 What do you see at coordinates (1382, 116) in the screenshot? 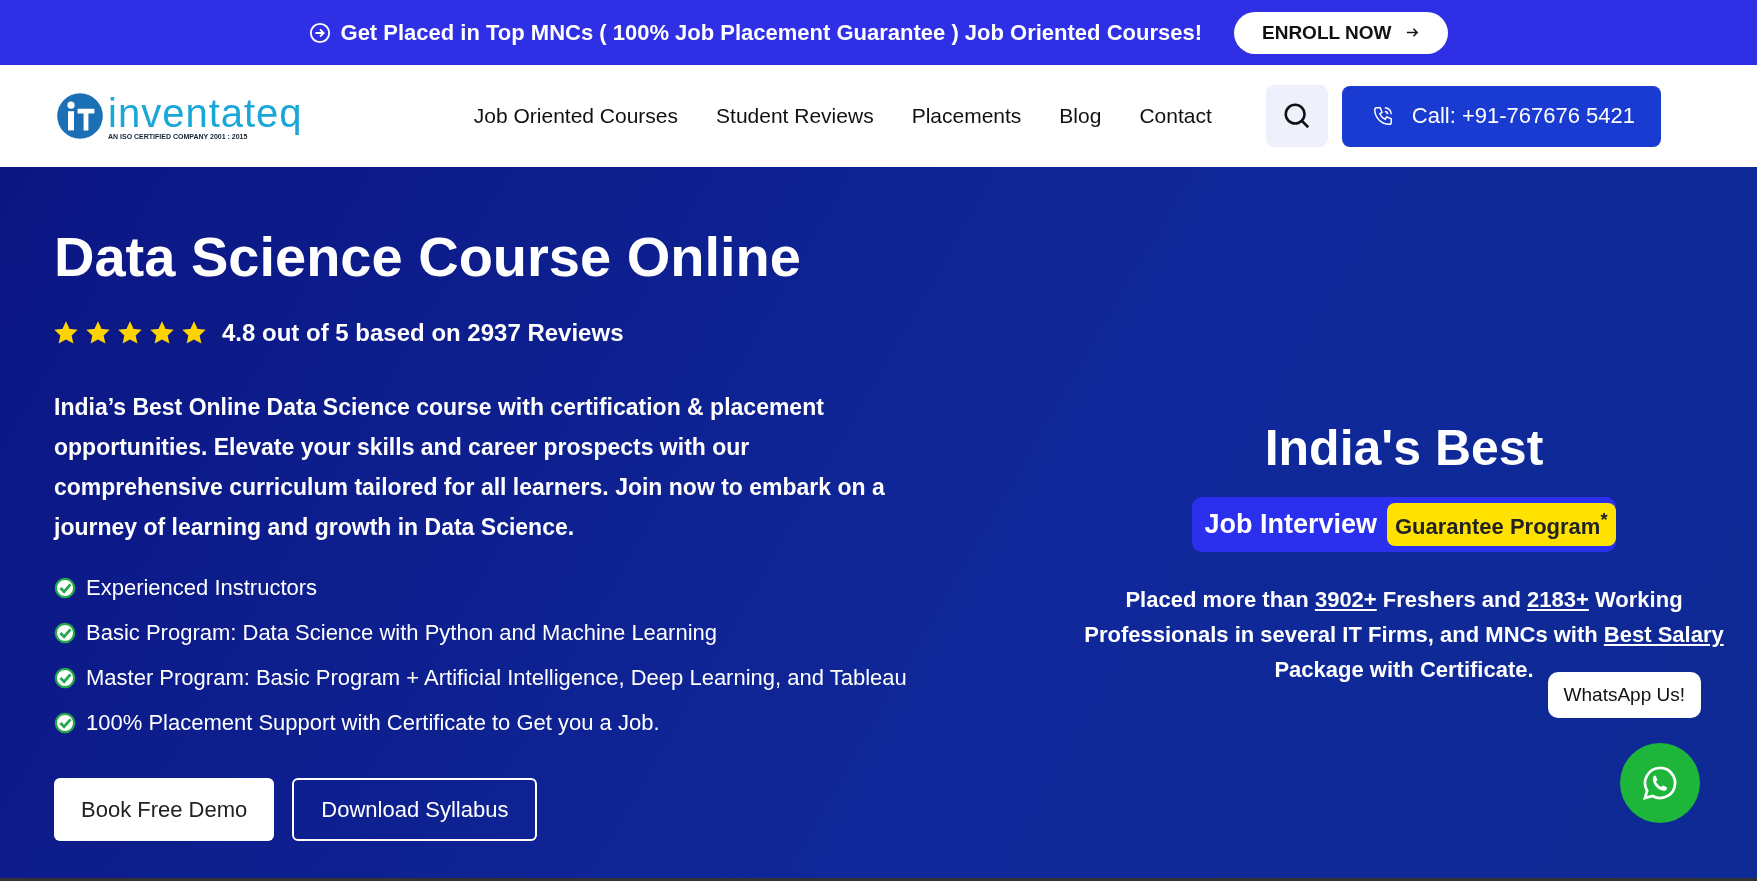
I see `phone-icon` at bounding box center [1382, 116].